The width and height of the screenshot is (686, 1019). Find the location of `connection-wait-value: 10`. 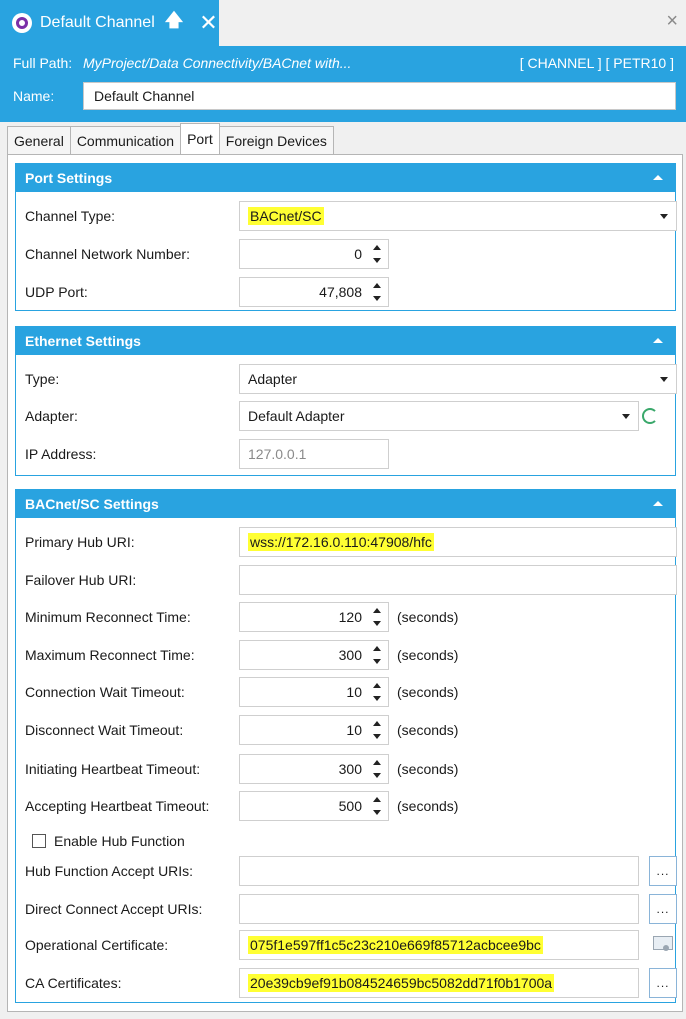

connection-wait-value: 10 is located at coordinates (354, 692).